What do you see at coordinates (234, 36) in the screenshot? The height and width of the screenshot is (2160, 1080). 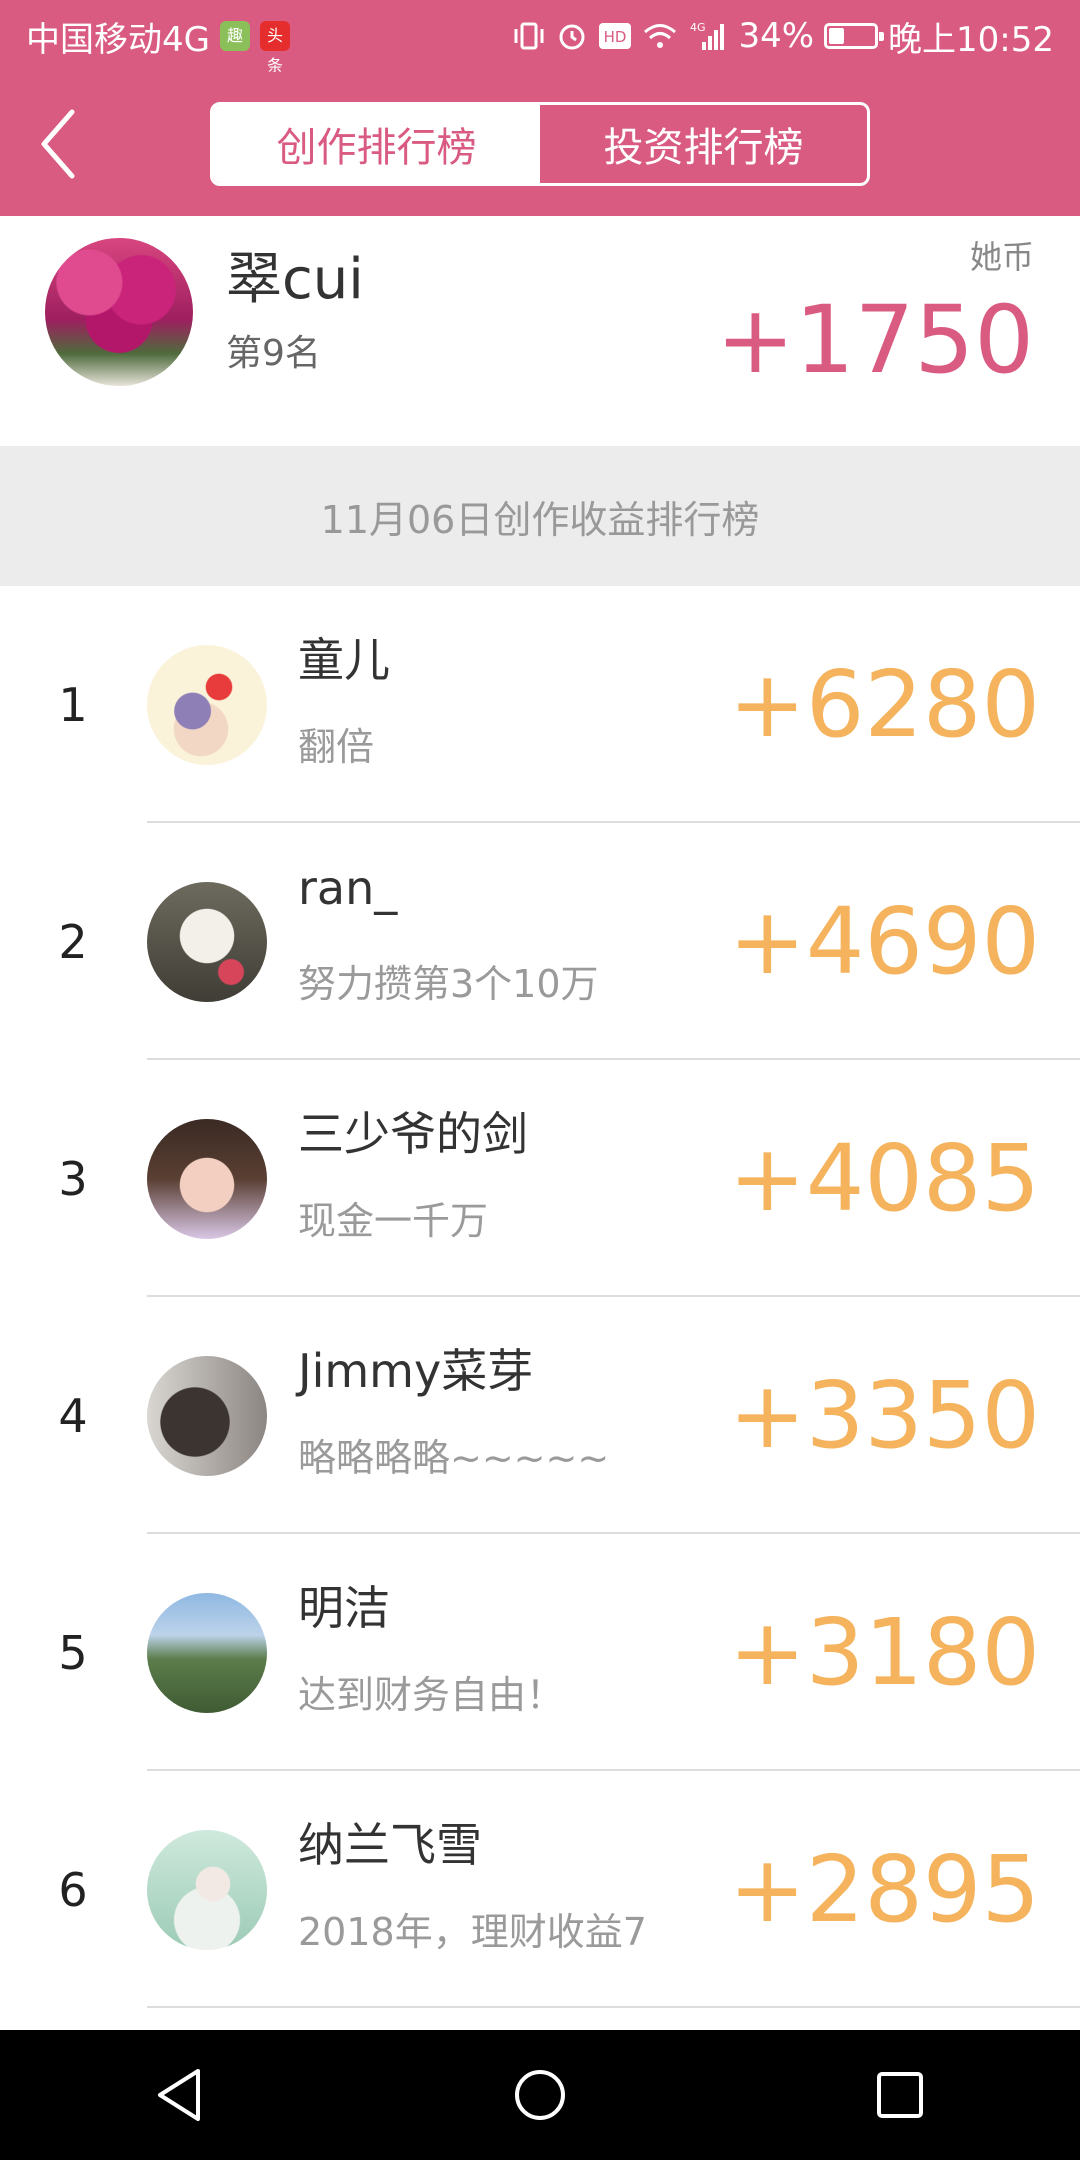 I see `app-notification-icon: 趣` at bounding box center [234, 36].